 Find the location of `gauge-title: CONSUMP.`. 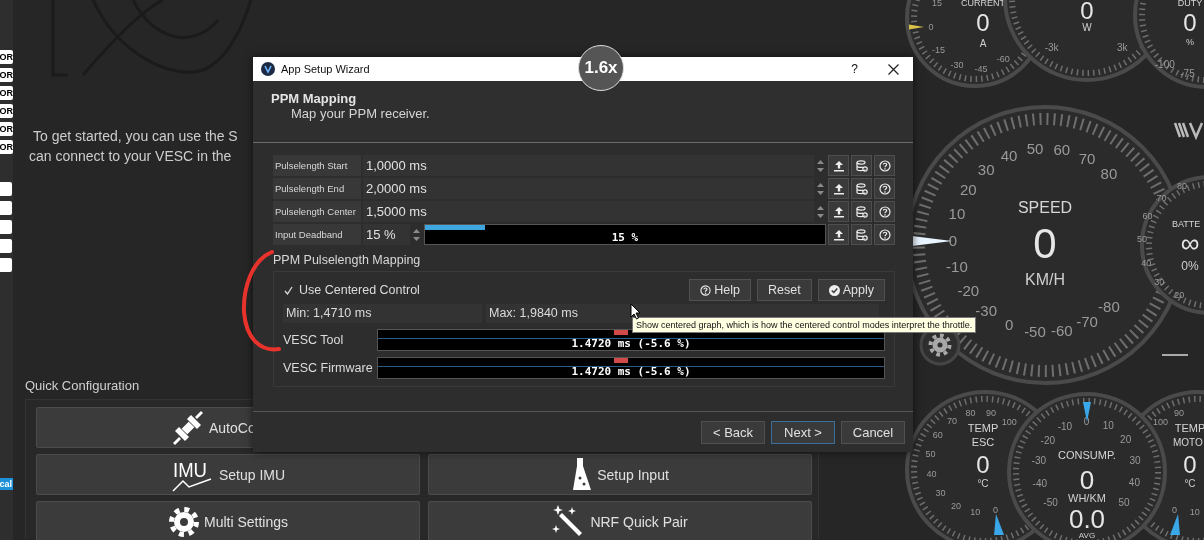

gauge-title: CONSUMP. is located at coordinates (1087, 455).